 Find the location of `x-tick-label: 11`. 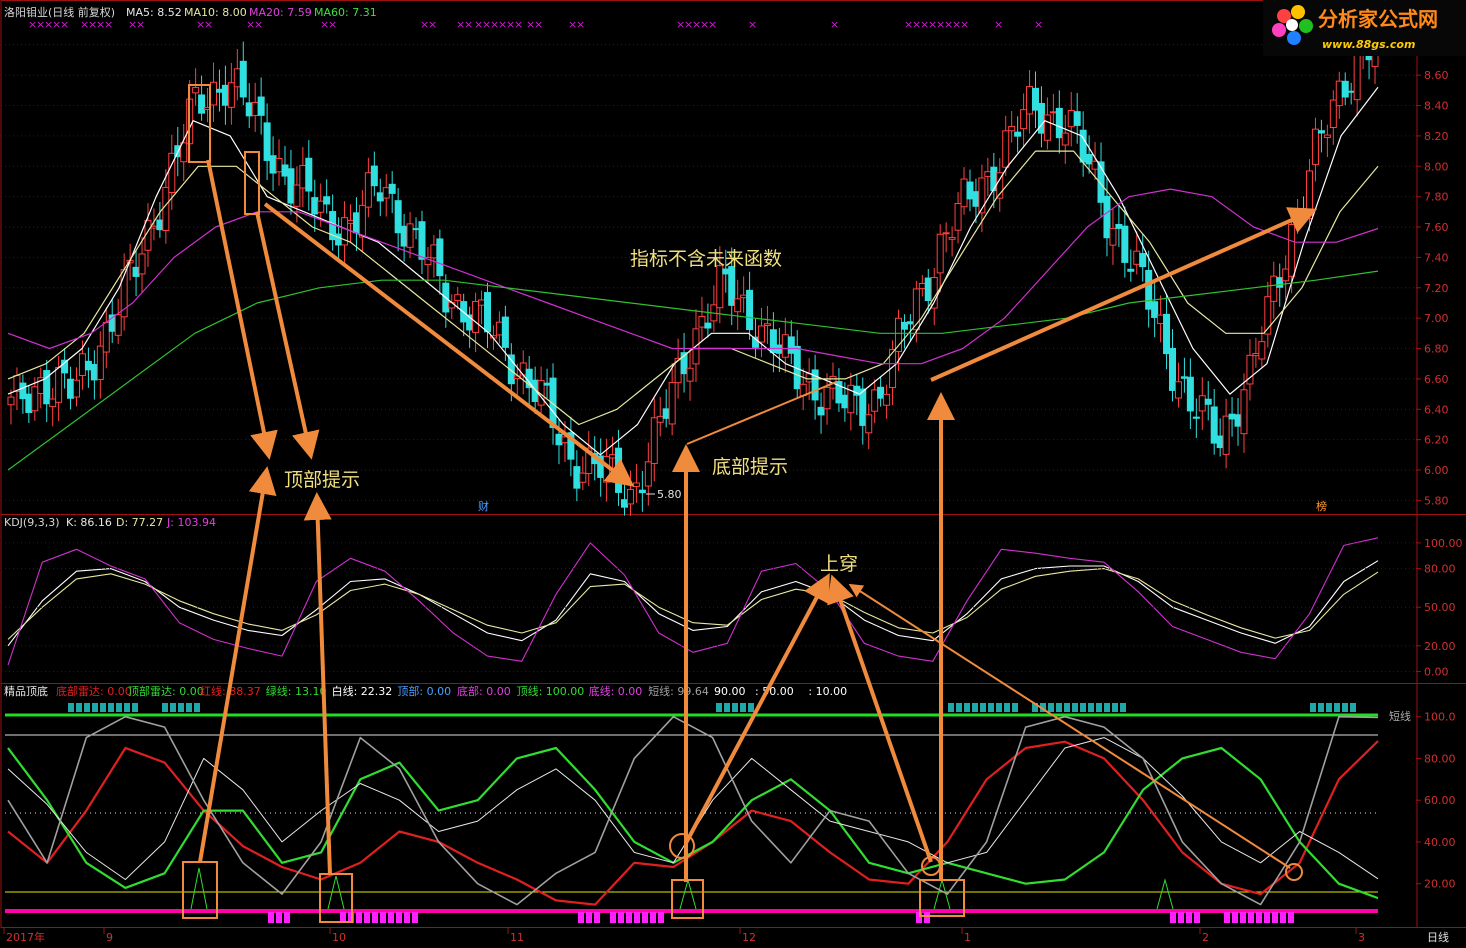

x-tick-label: 11 is located at coordinates (517, 937).